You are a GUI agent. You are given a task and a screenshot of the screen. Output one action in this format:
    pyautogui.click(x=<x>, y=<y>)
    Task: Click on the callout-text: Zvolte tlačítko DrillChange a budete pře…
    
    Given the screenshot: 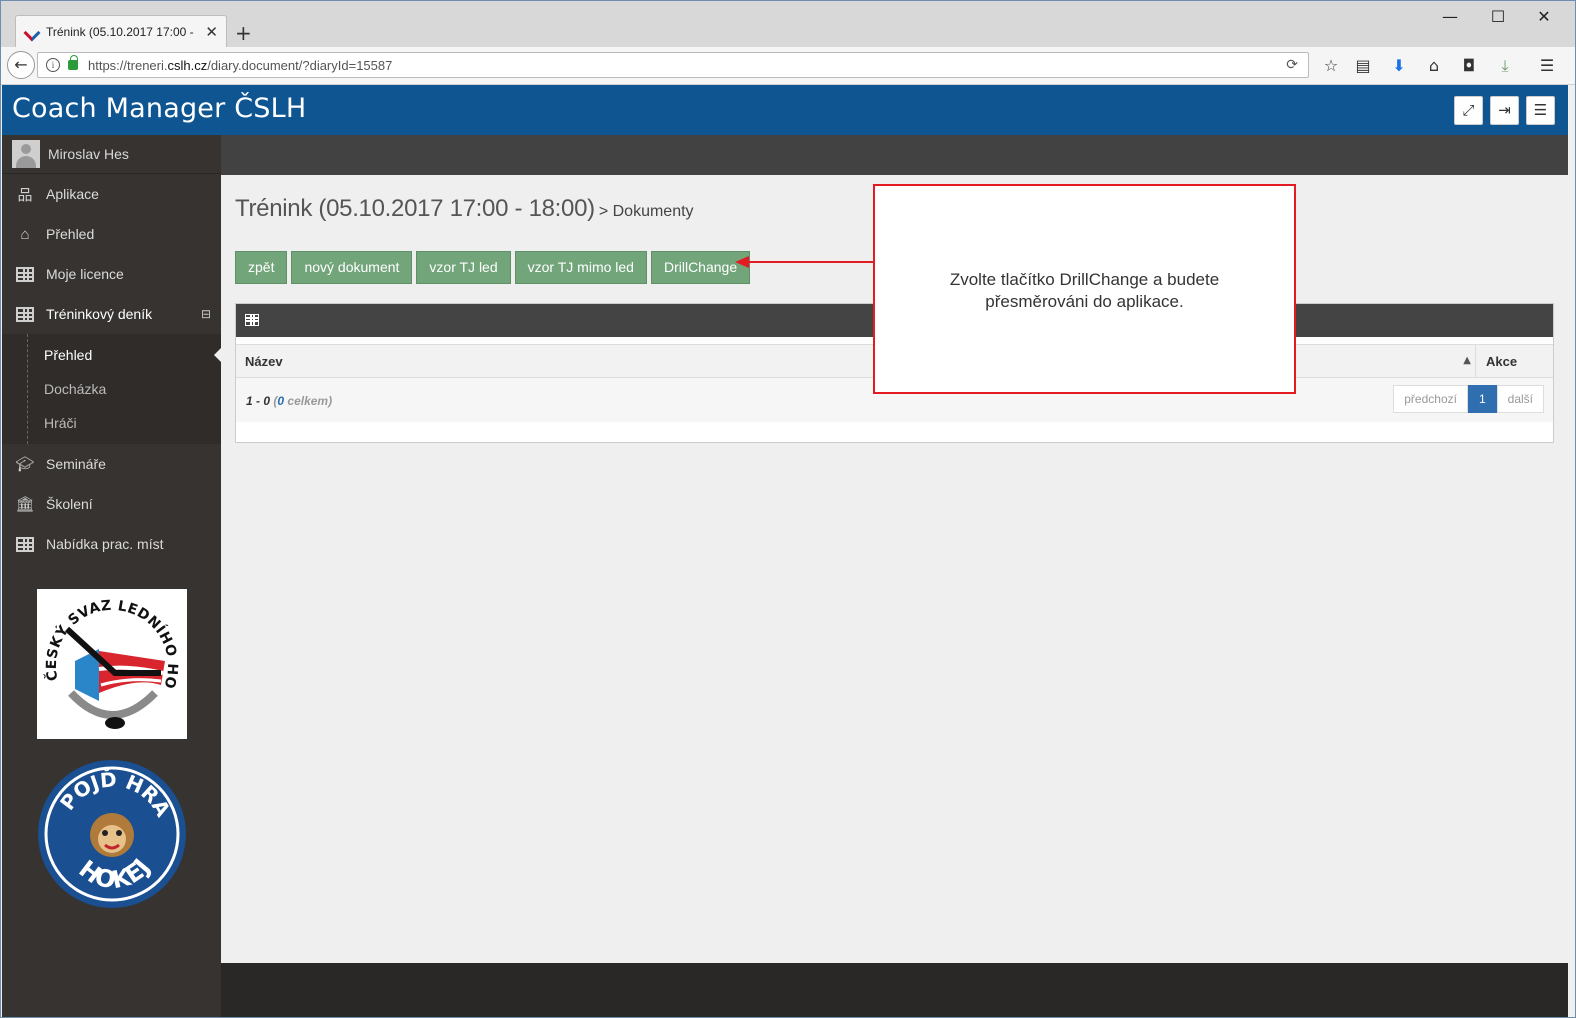 What is the action you would take?
    pyautogui.click(x=1084, y=291)
    